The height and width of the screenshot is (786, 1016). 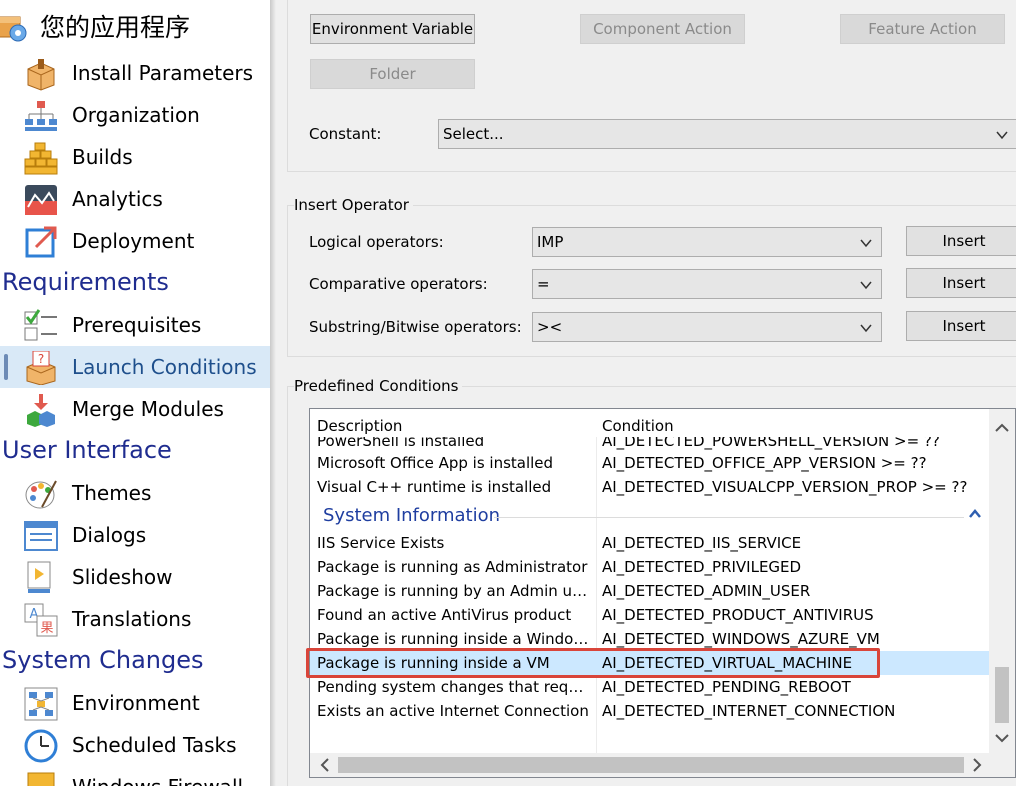 I want to click on sidebar-item-environment: Environment, so click(x=135, y=703).